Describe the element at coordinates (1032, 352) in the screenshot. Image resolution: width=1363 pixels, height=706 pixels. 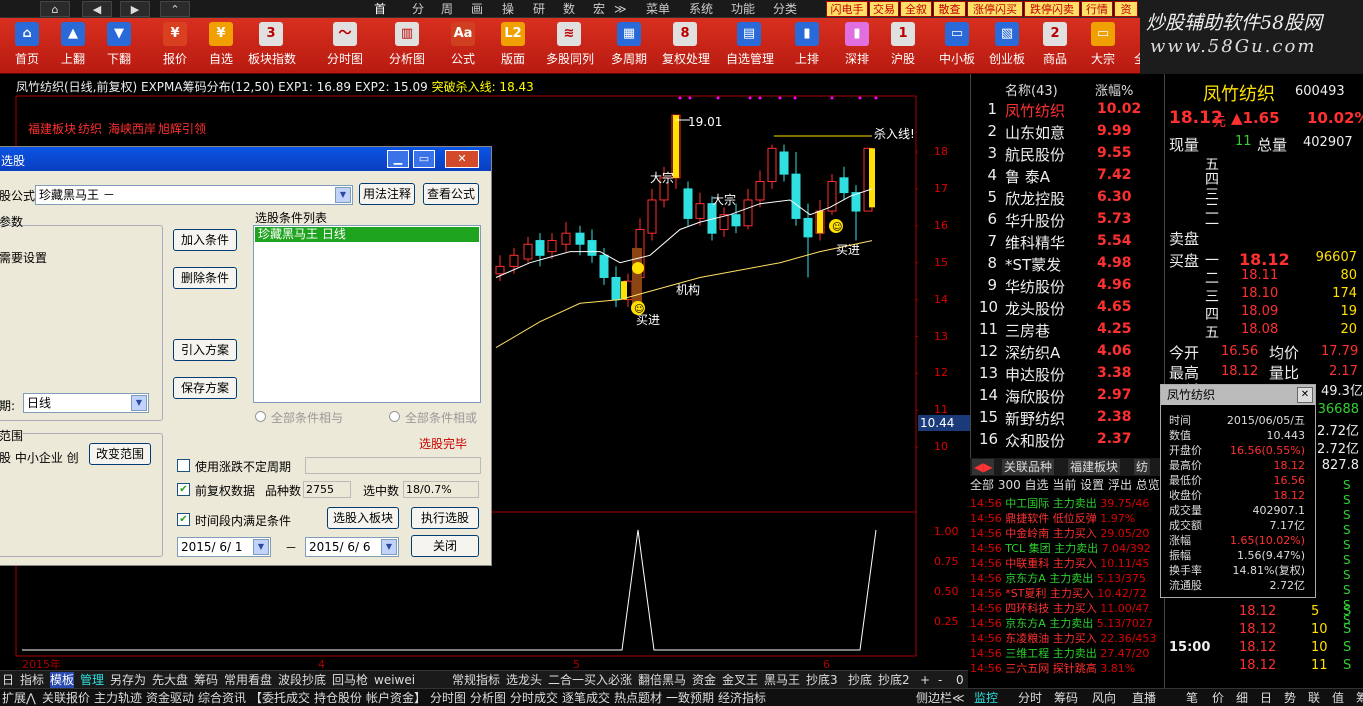
I see `rank-stock-name: 深纺织A` at that location.